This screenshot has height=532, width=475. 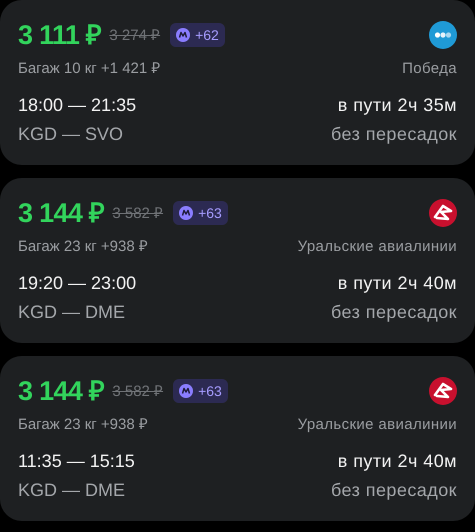 I want to click on old-price: 3 274 ₽, so click(x=134, y=36).